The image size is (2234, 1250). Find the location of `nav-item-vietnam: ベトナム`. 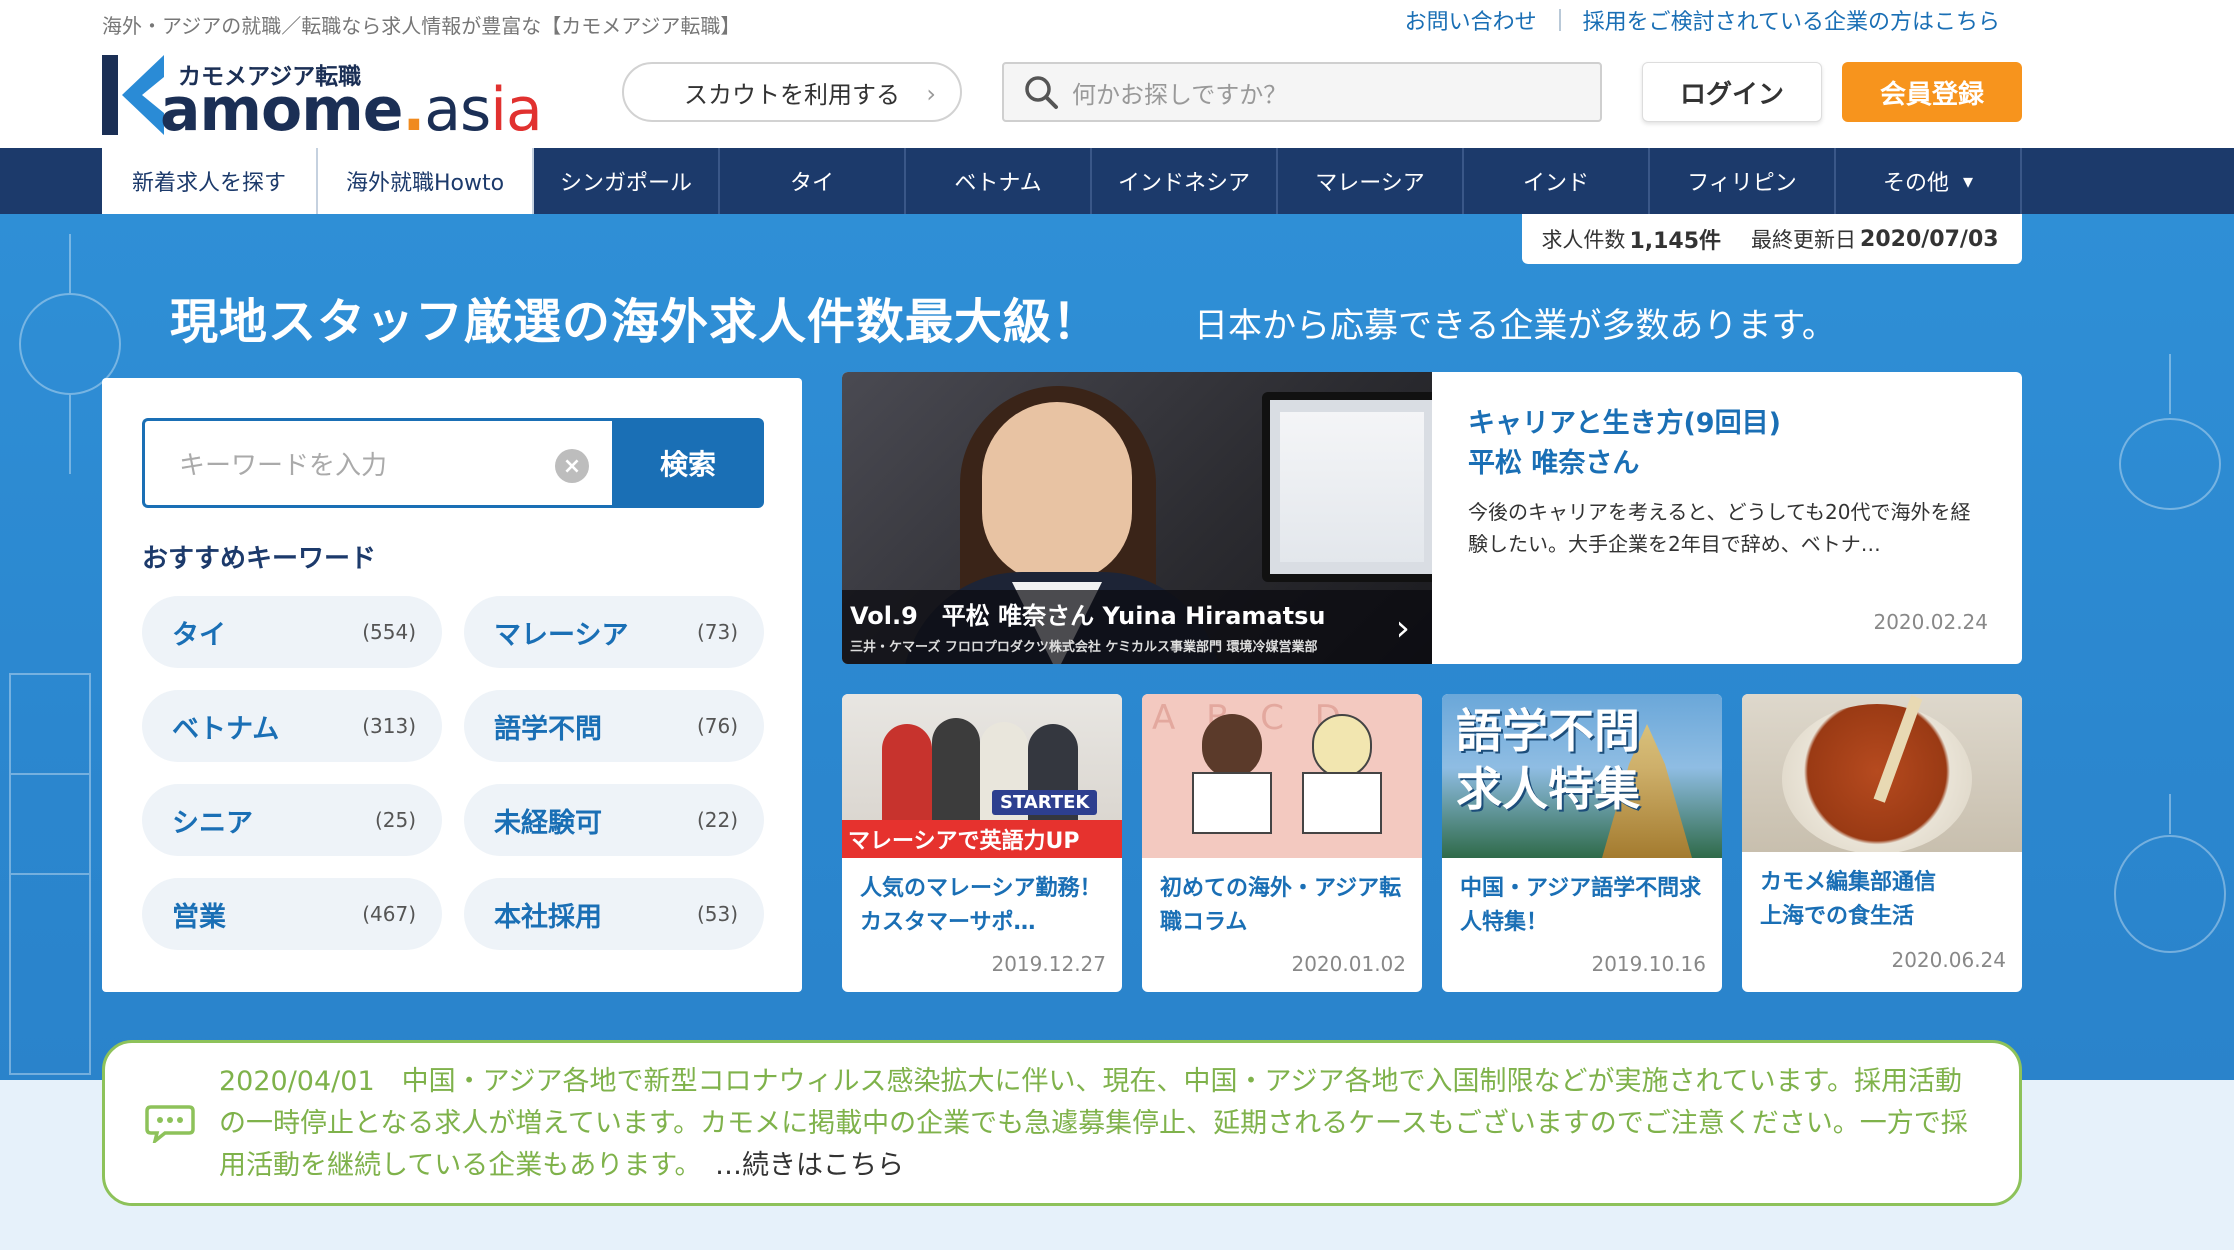

nav-item-vietnam: ベトナム is located at coordinates (999, 181).